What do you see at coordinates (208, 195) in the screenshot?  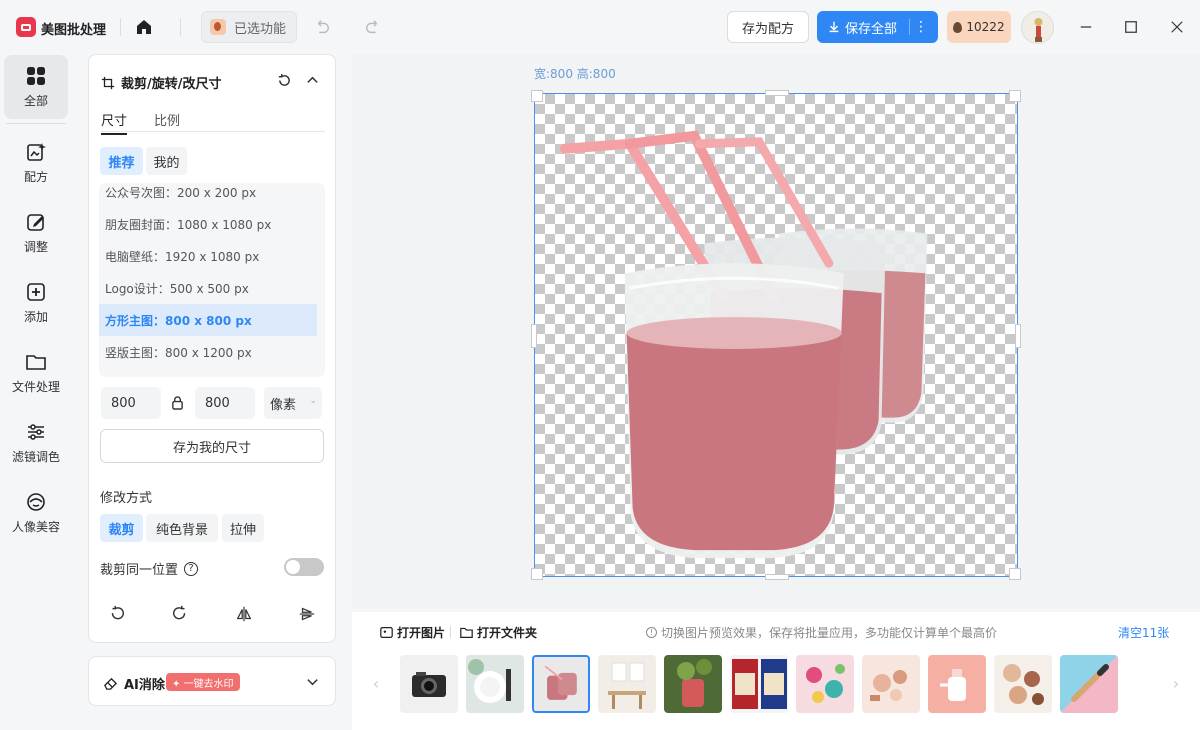 I see `list-item: 公众号次图：200 x 200 px` at bounding box center [208, 195].